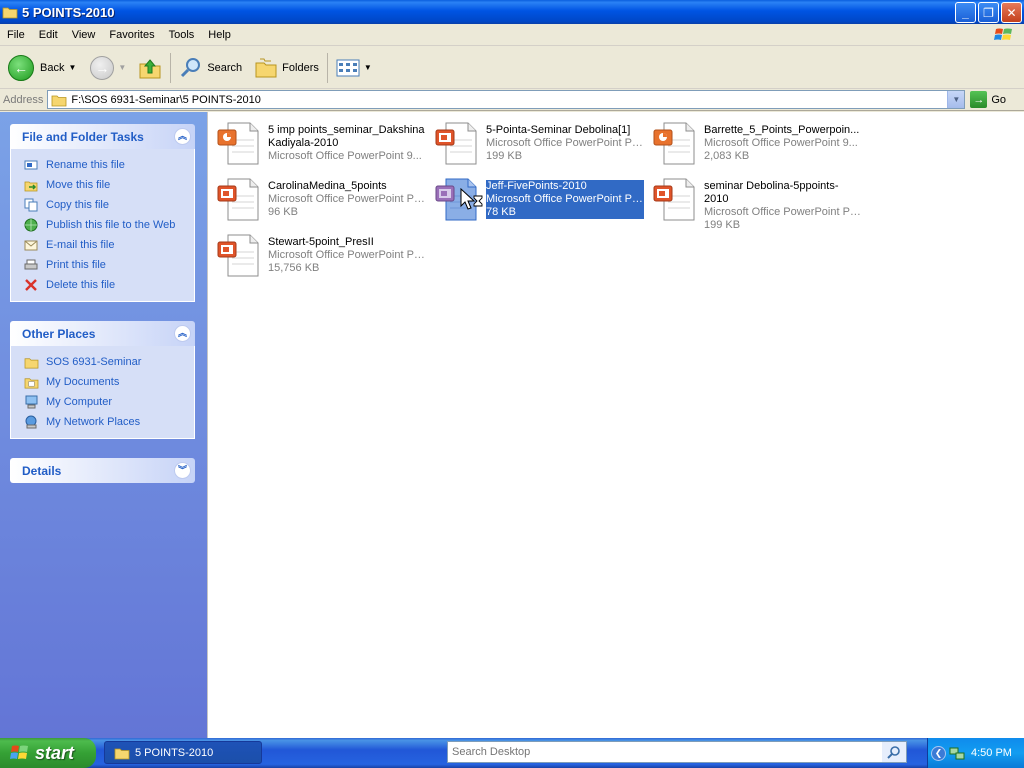 This screenshot has height=768, width=1024. What do you see at coordinates (122, 67) in the screenshot?
I see `forward-dropdown-icon: ▼` at bounding box center [122, 67].